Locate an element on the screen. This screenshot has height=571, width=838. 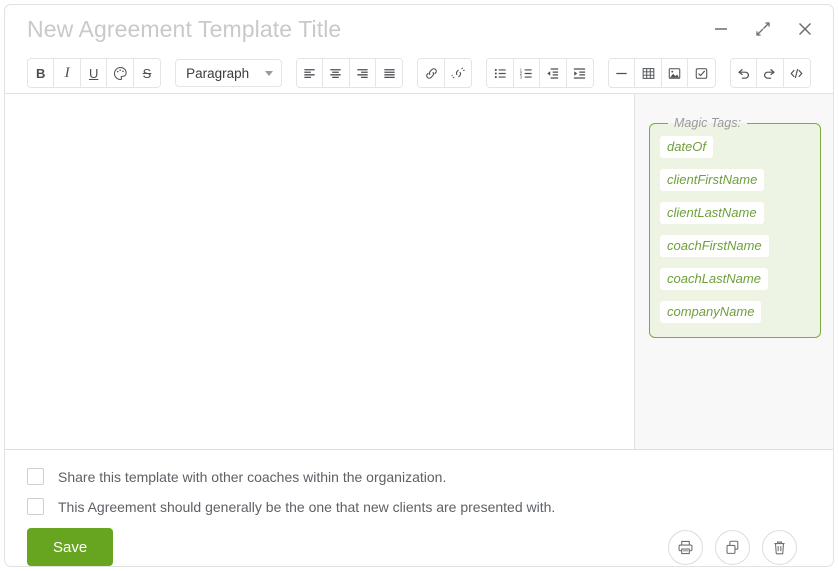
decrease-indent-button is located at coordinates (553, 73).